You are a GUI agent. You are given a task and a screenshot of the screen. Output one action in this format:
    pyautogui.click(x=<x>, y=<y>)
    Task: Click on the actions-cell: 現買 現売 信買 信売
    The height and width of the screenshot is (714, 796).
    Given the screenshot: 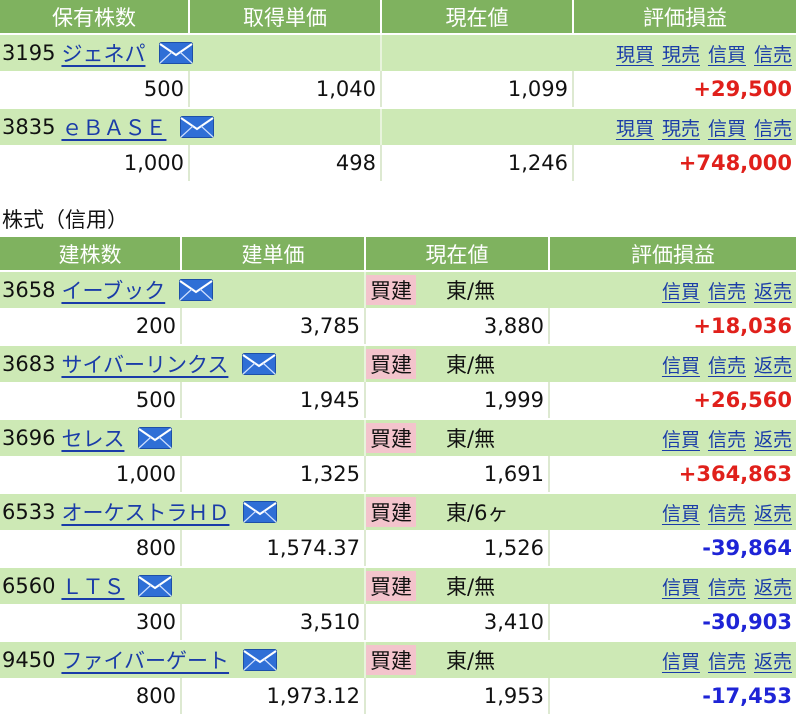 What is the action you would take?
    pyautogui.click(x=589, y=53)
    